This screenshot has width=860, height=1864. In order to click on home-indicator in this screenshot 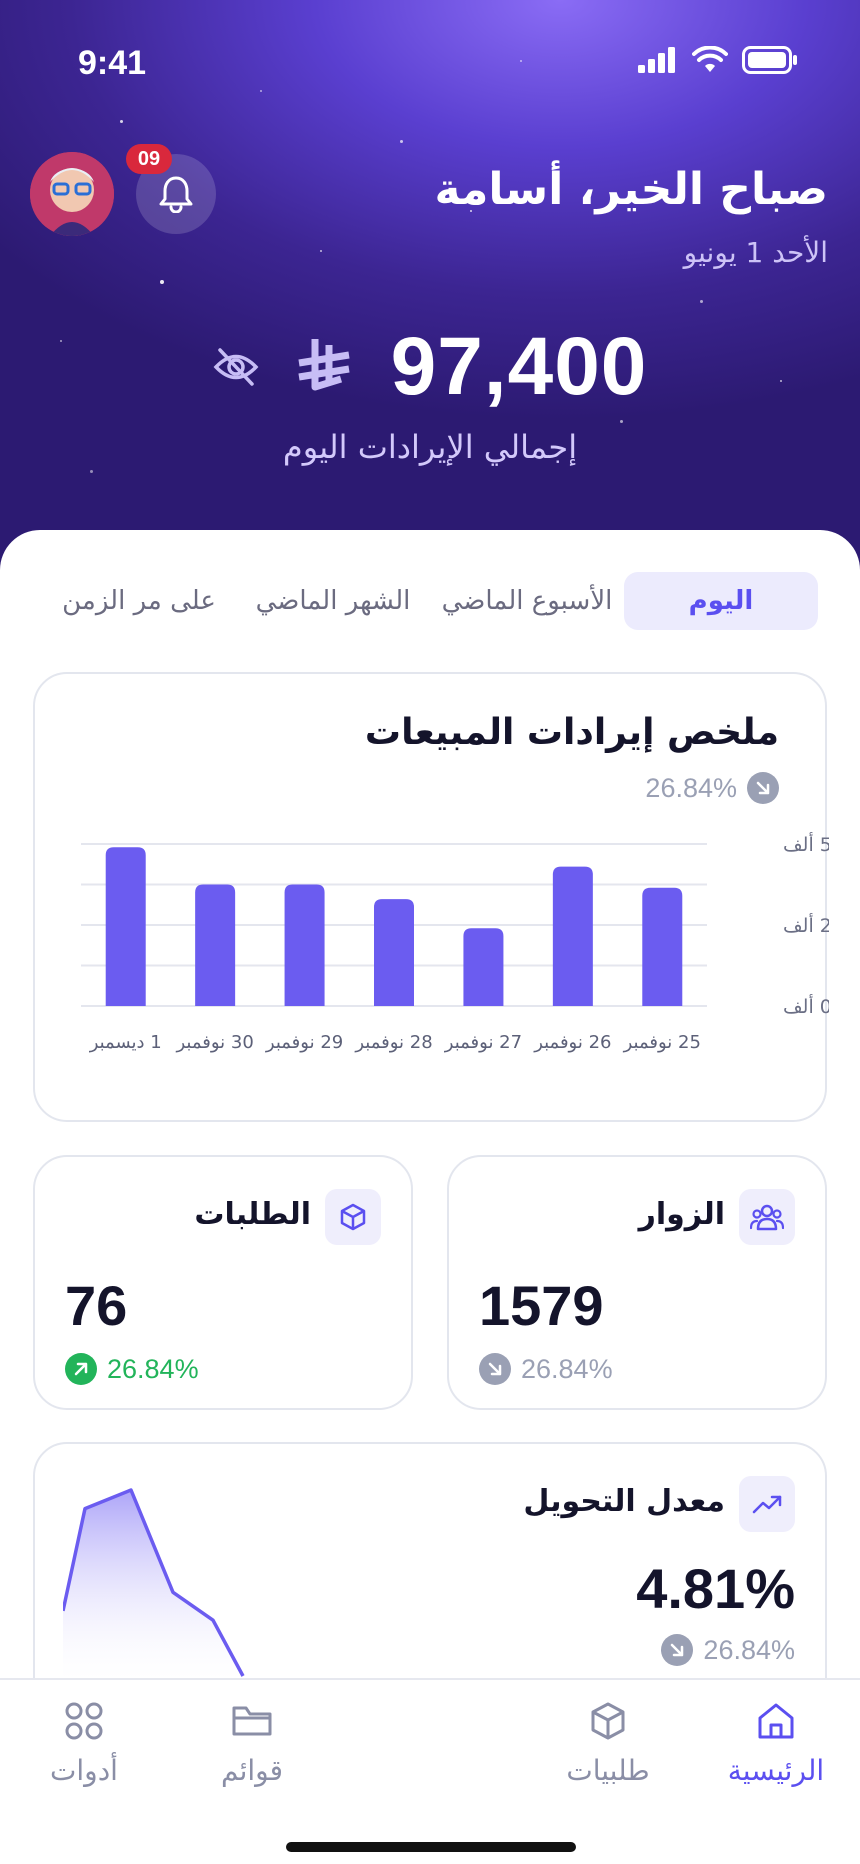, I will do `click(431, 1847)`.